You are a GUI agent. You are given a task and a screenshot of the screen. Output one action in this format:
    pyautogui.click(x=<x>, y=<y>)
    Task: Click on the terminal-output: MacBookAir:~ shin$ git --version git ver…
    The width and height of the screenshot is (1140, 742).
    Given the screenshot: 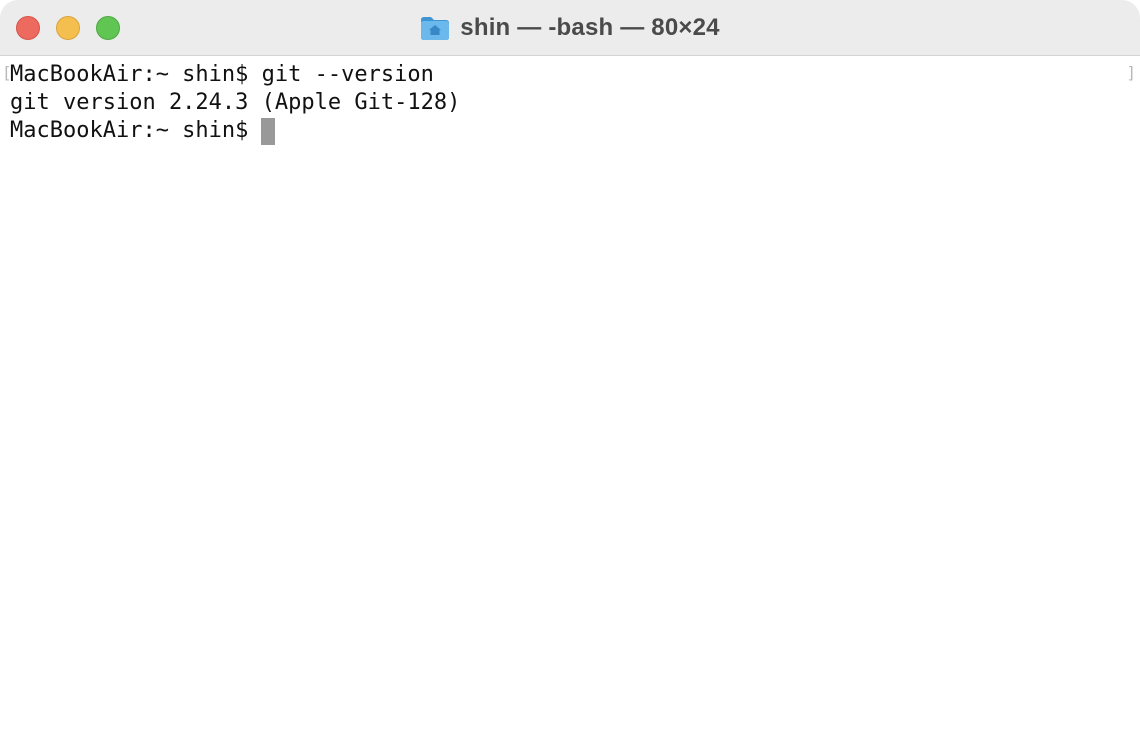 What is the action you would take?
    pyautogui.click(x=235, y=103)
    